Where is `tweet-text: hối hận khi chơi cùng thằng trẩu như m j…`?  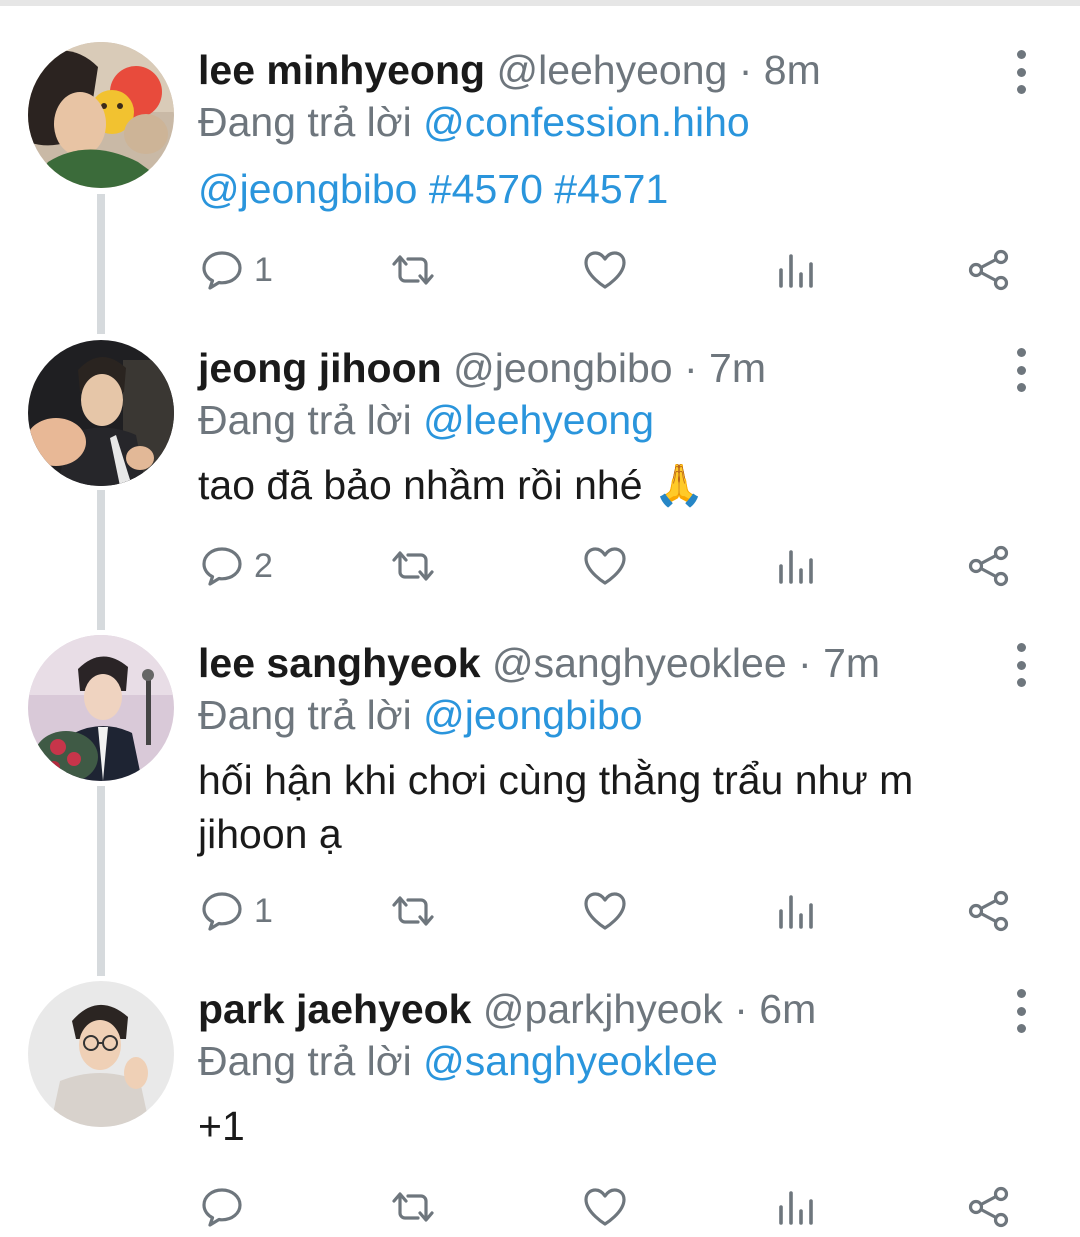
tweet-text: hối hận khi chơi cùng thằng trẩu như m j… is located at coordinates (598, 807).